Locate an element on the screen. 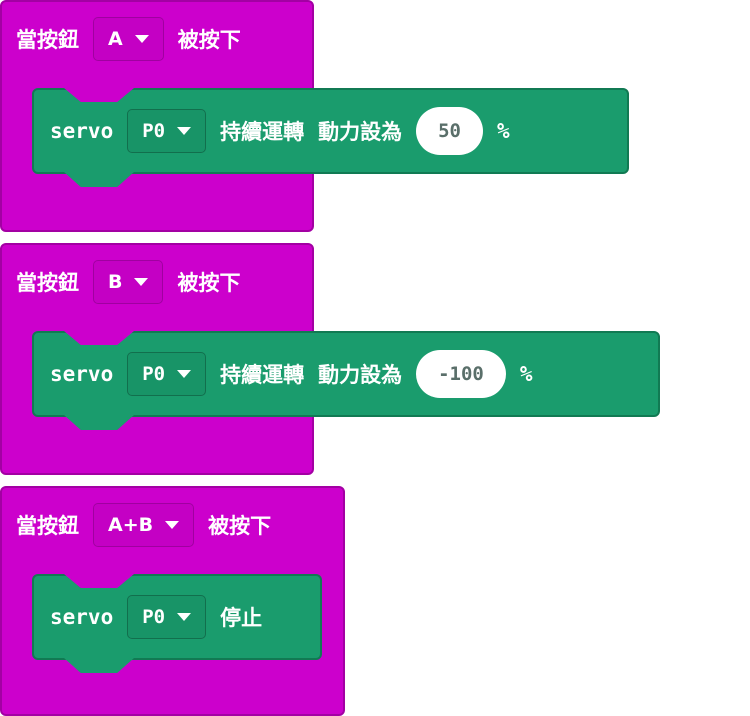 This screenshot has height=716, width=750. power-value: -100 is located at coordinates (461, 374).